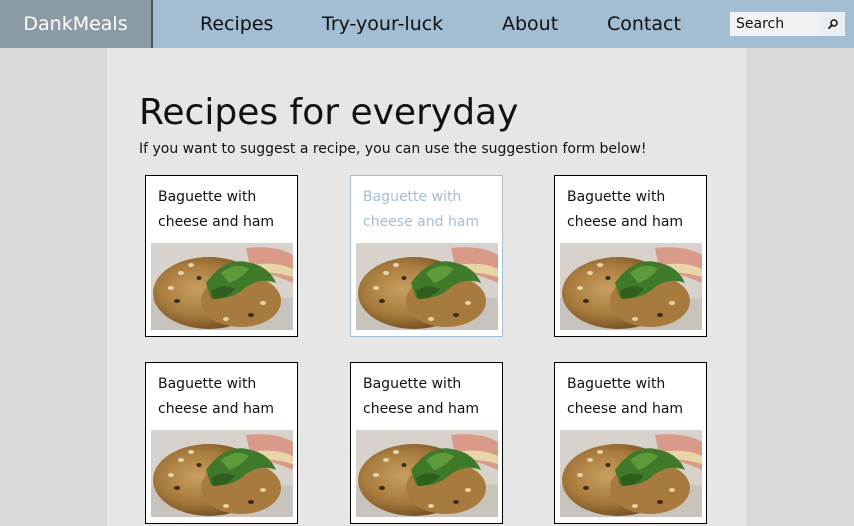 This screenshot has height=526, width=854. Describe the element at coordinates (76, 24) in the screenshot. I see `brand-logo: DankMeals` at that location.